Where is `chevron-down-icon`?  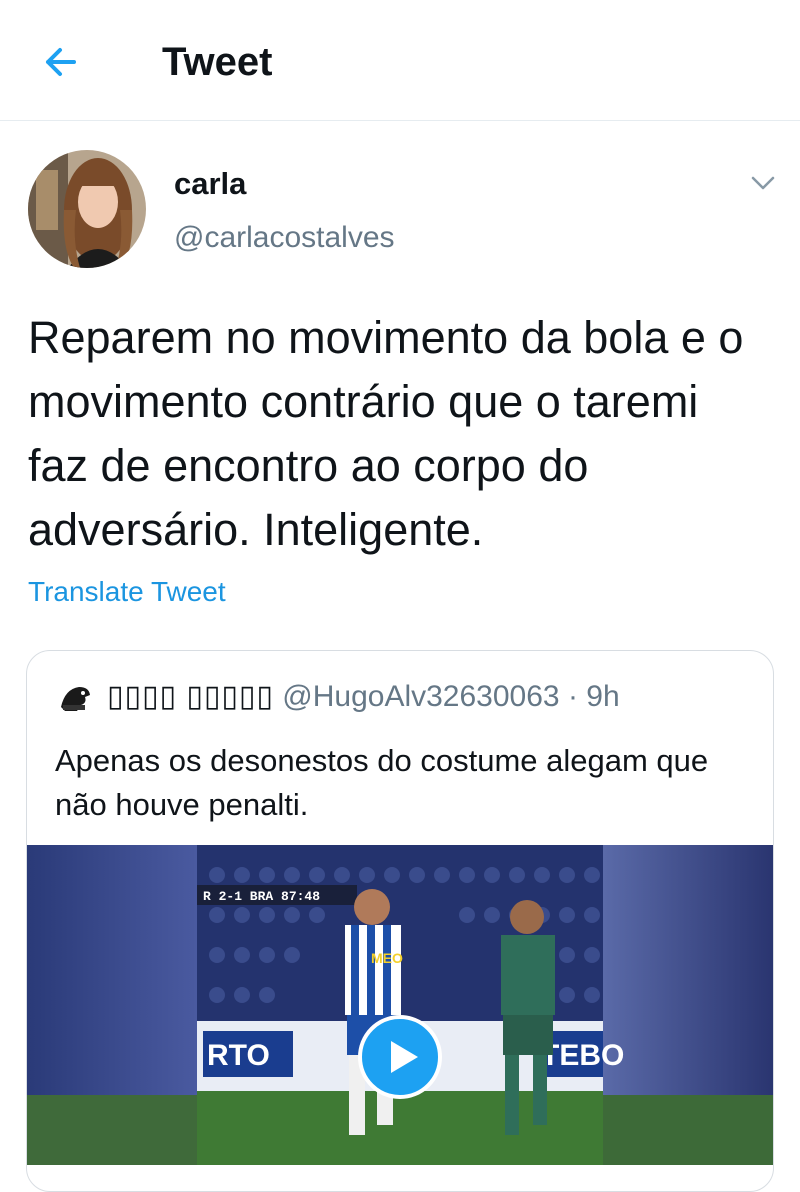 chevron-down-icon is located at coordinates (763, 183).